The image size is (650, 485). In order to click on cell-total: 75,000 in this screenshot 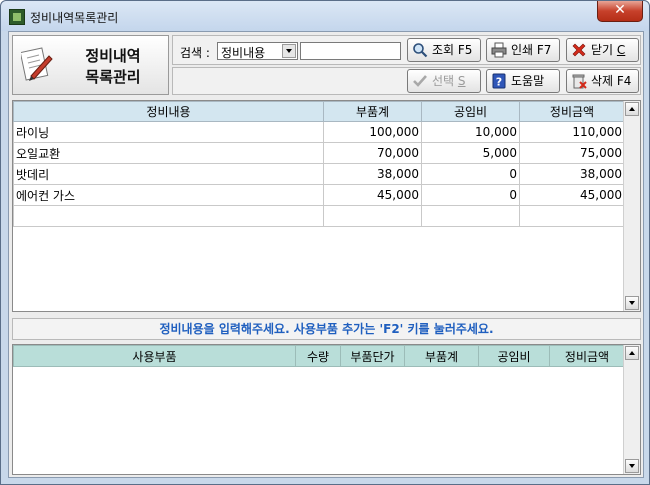, I will do `click(572, 153)`.